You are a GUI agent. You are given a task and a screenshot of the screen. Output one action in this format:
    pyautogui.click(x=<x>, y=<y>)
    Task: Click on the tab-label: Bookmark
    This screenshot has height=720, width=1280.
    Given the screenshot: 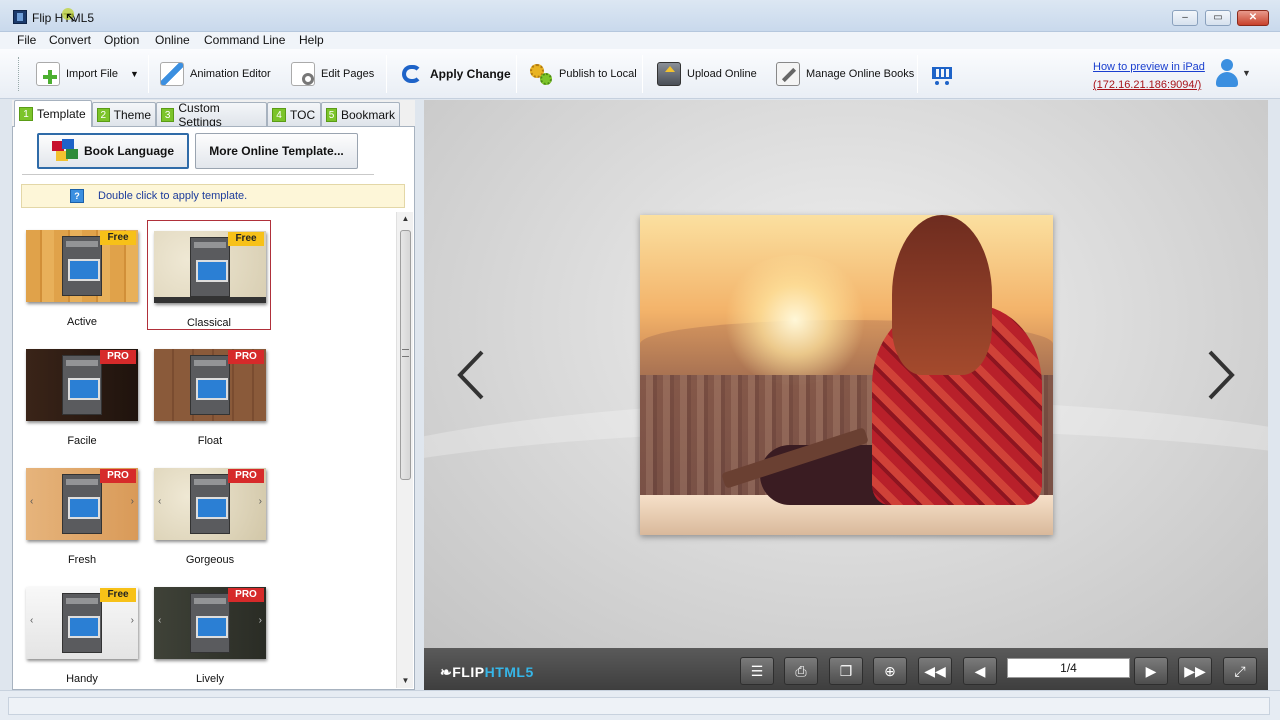 What is the action you would take?
    pyautogui.click(x=367, y=114)
    